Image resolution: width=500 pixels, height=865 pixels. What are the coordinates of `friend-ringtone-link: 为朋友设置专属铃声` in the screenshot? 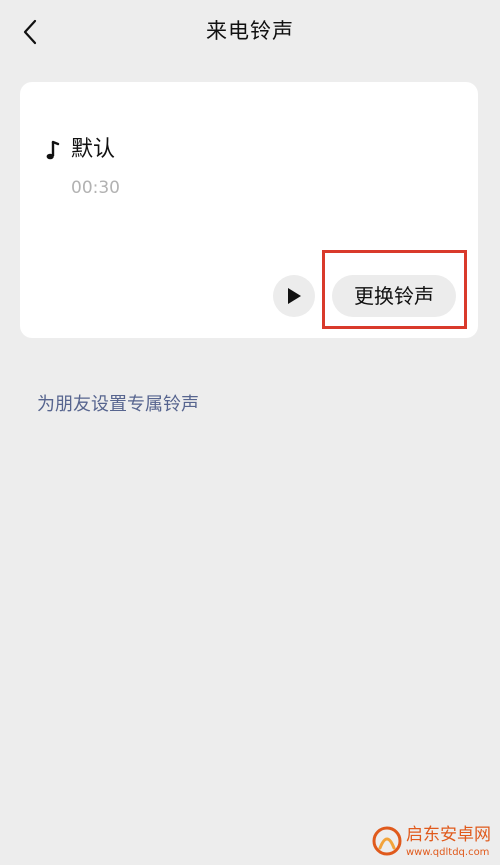 It's located at (118, 405).